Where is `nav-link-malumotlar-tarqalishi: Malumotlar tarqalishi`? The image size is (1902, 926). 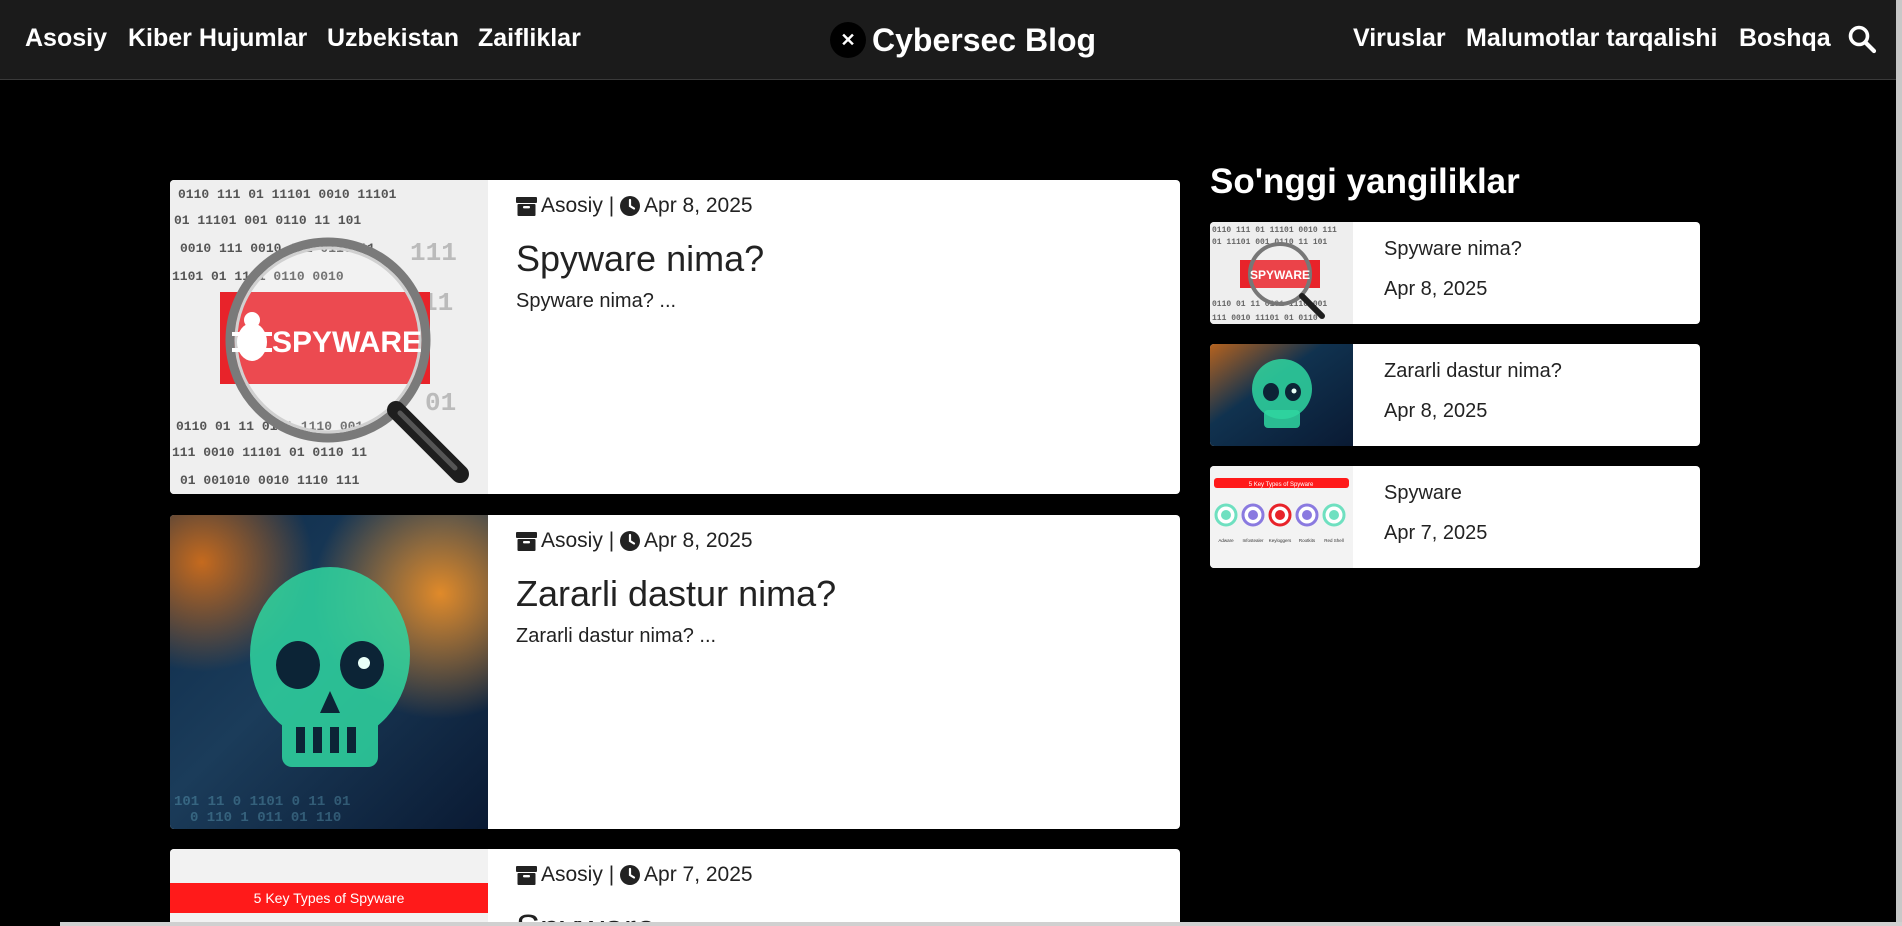 nav-link-malumotlar-tarqalishi: Malumotlar tarqalishi is located at coordinates (1591, 38).